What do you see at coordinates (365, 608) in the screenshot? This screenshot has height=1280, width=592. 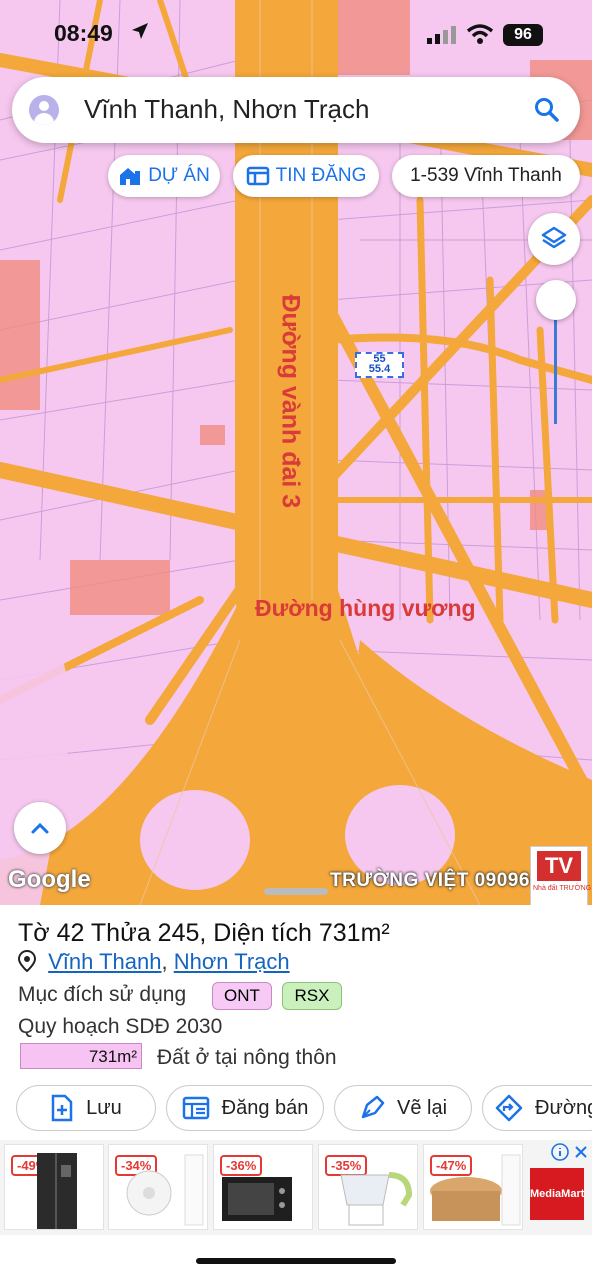 I see `road-label-horizontal: Đường hùng vương` at bounding box center [365, 608].